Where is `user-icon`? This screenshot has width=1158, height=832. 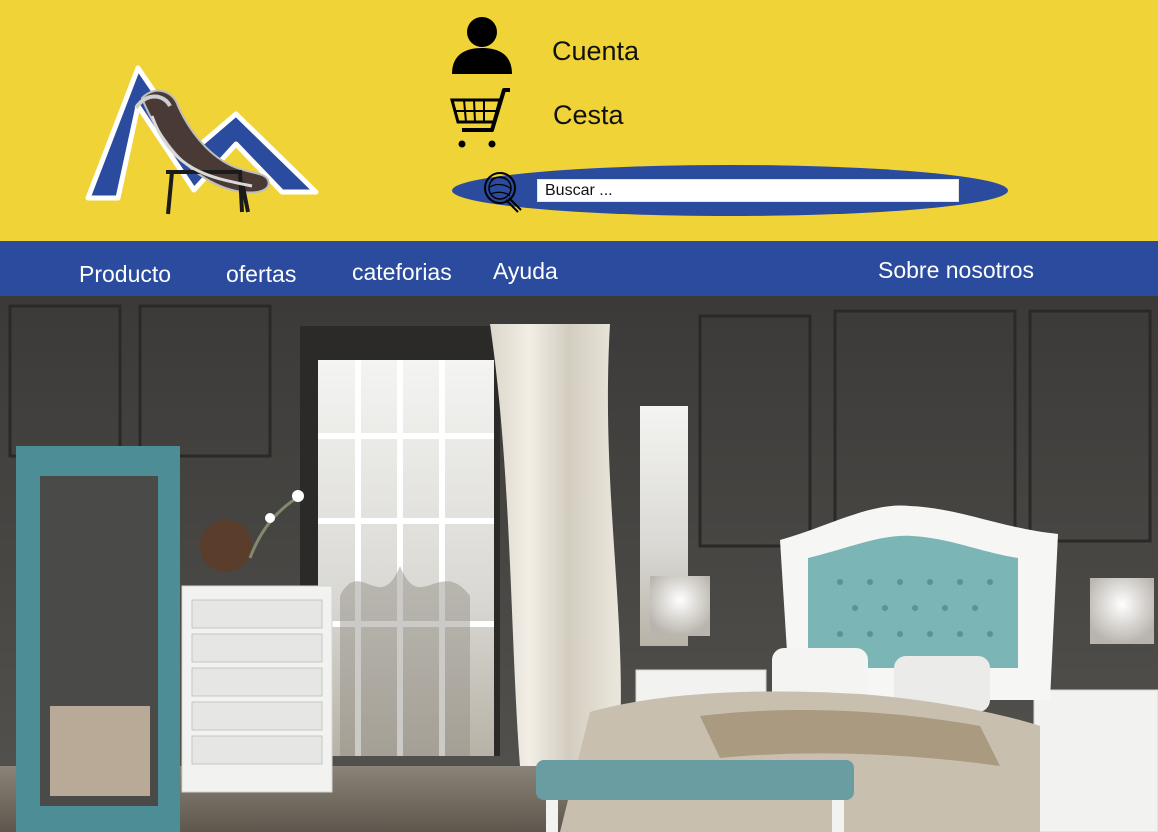
user-icon is located at coordinates (482, 45).